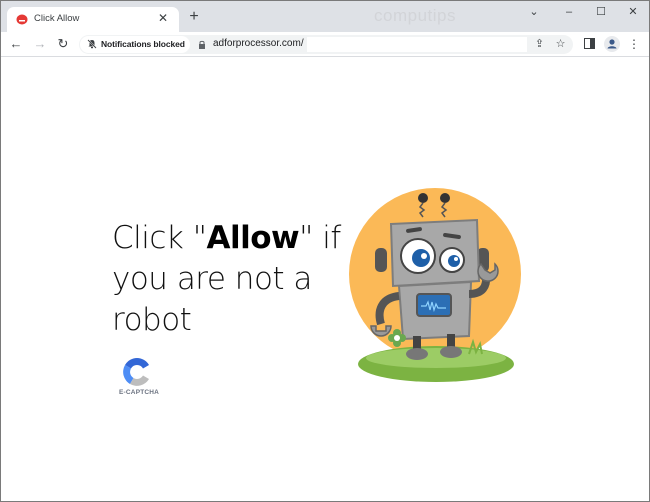 The width and height of the screenshot is (650, 502). I want to click on maximize-button: ☐, so click(601, 12).